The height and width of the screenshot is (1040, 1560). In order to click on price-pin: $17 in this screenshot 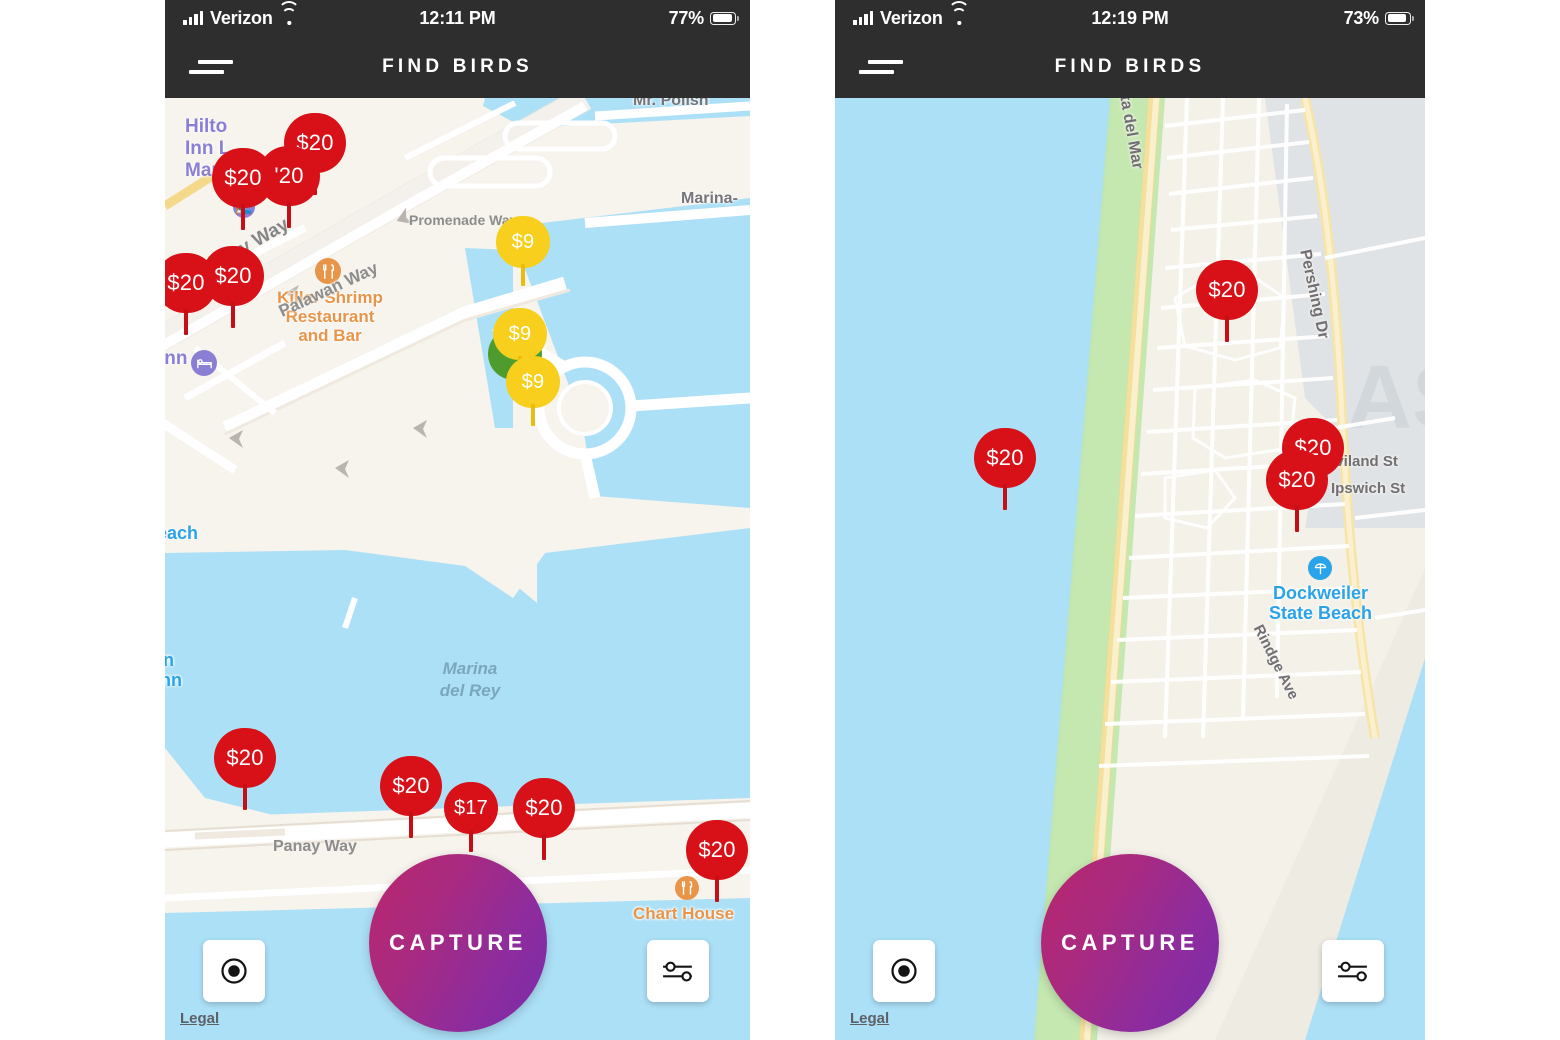, I will do `click(471, 817)`.